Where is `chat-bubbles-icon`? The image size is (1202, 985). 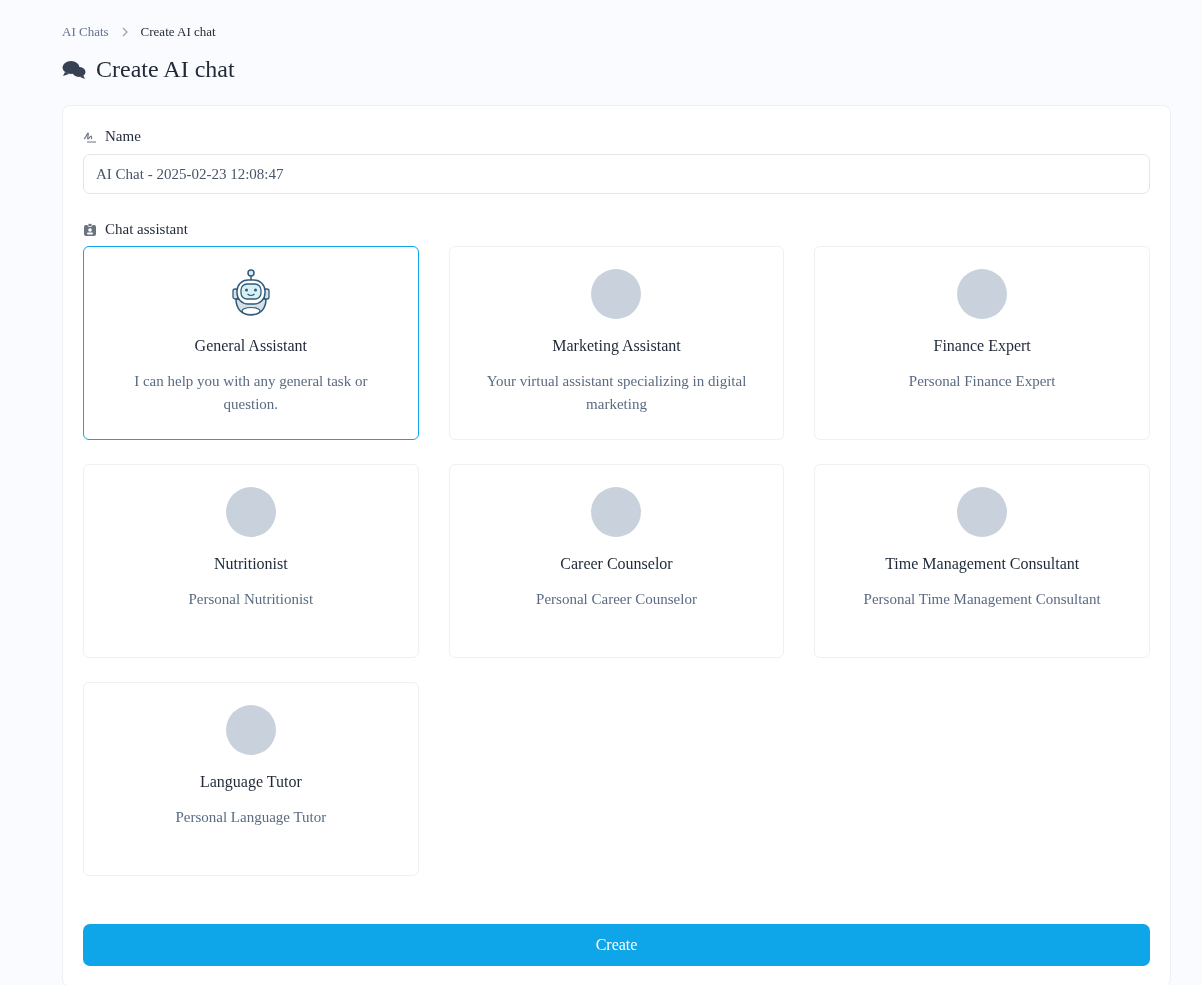 chat-bubbles-icon is located at coordinates (74, 69).